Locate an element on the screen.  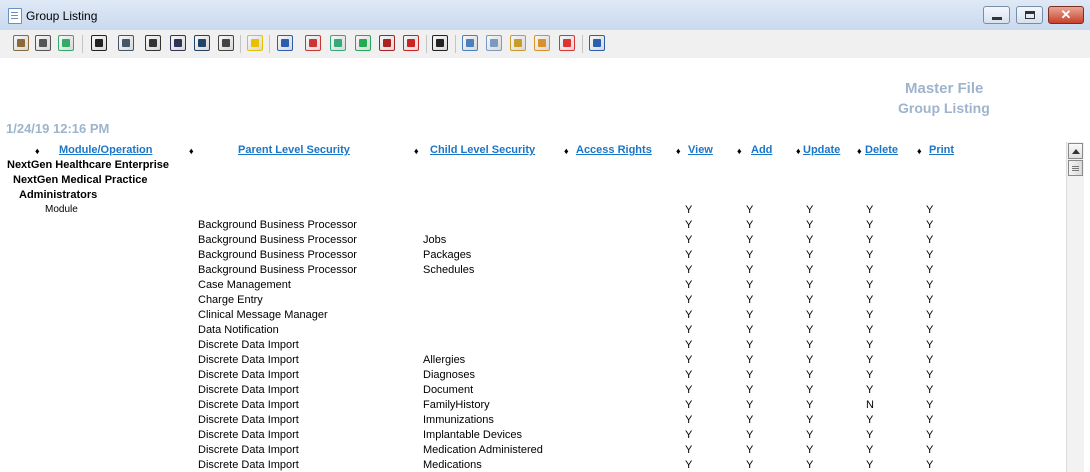
module-update-value: Y is located at coordinates (810, 210).